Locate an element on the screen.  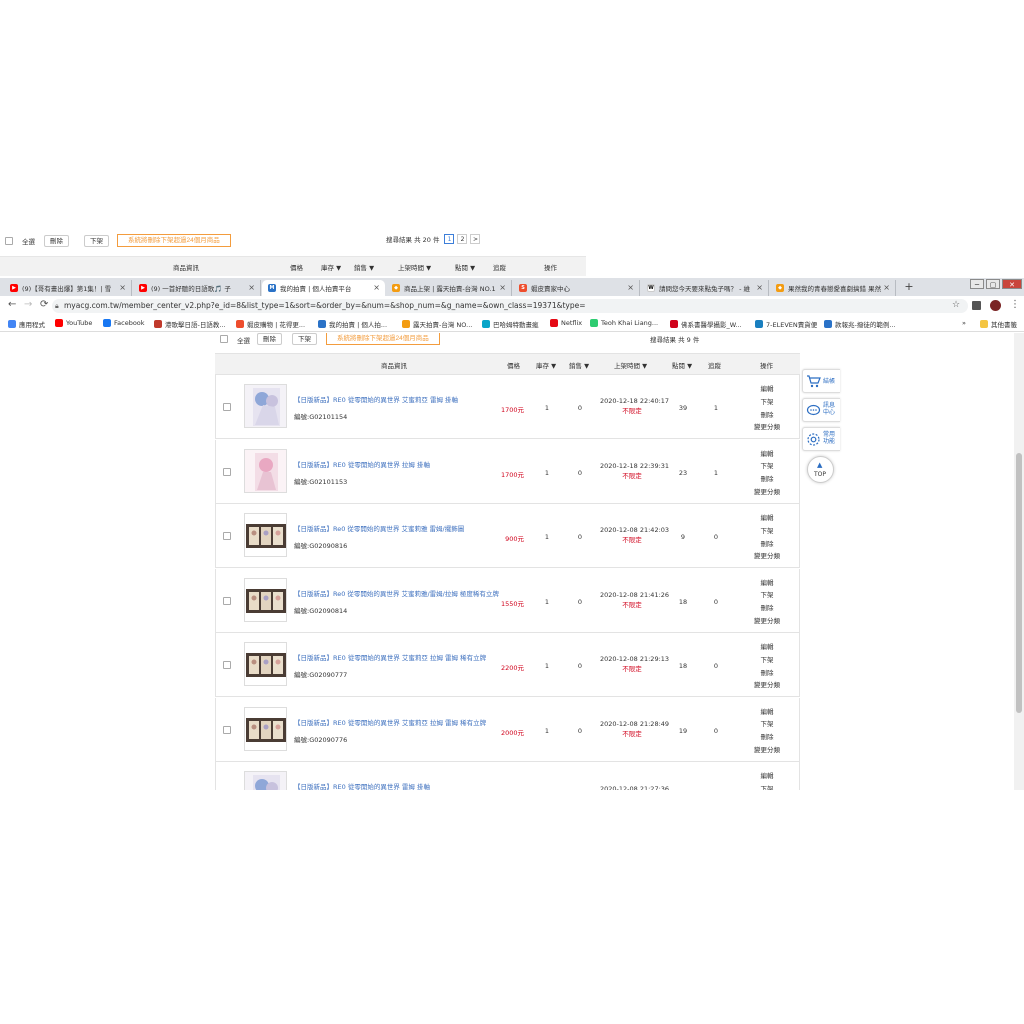
browser-tab: ◆ 果然我的青春戀愛喜劇搞錯 果然 × is located at coordinates (833, 288).